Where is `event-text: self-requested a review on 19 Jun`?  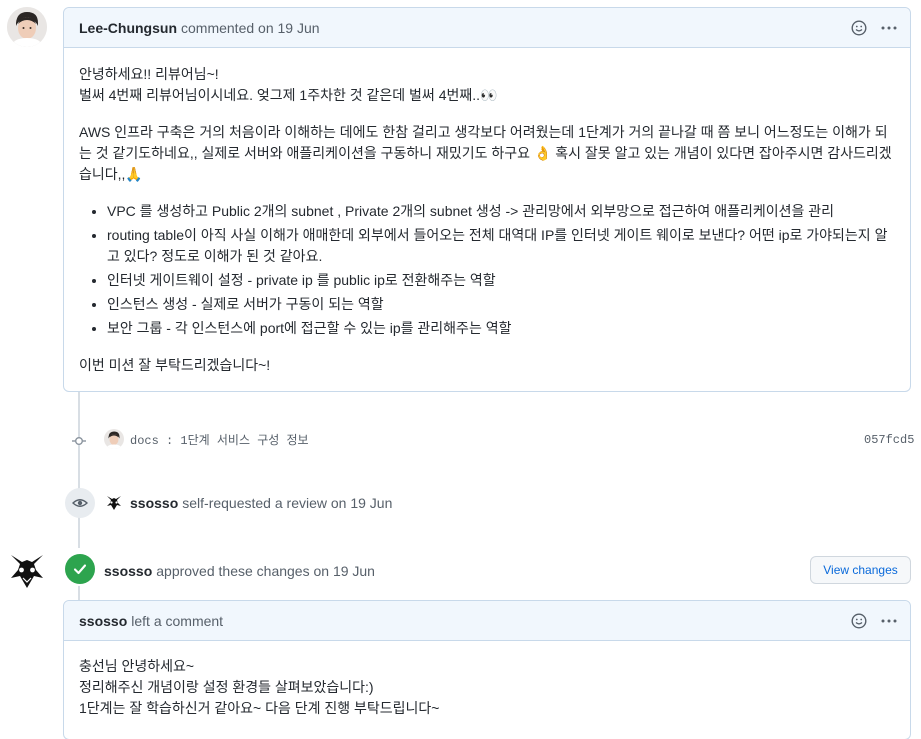
event-text: self-requested a review on 19 Jun is located at coordinates (287, 503).